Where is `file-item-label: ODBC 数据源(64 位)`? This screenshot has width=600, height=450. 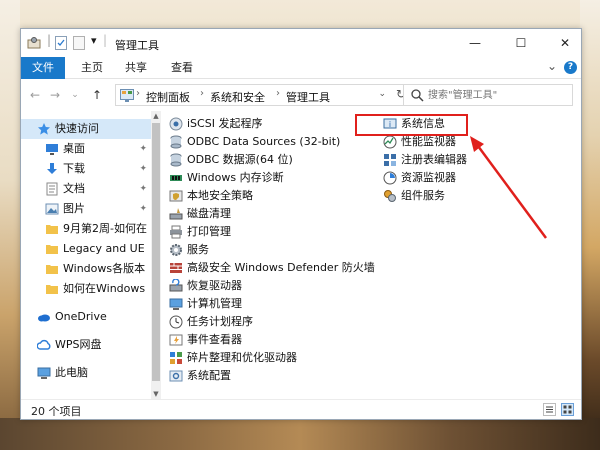
file-item-label: ODBC 数据源(64 位) is located at coordinates (240, 159).